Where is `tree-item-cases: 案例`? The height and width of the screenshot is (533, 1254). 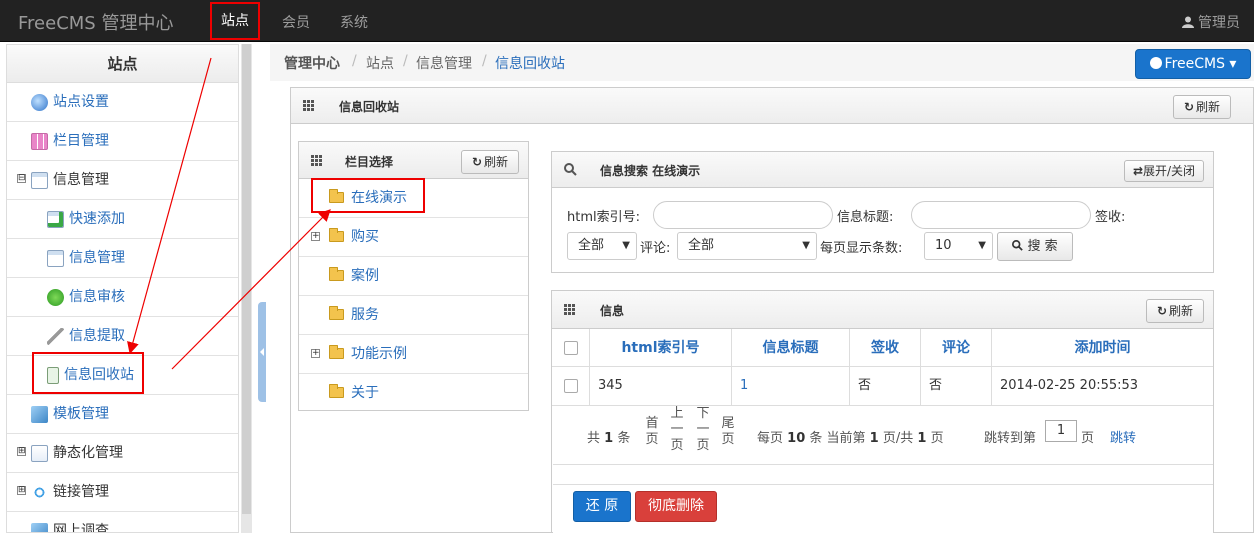 tree-item-cases: 案例 is located at coordinates (413, 276).